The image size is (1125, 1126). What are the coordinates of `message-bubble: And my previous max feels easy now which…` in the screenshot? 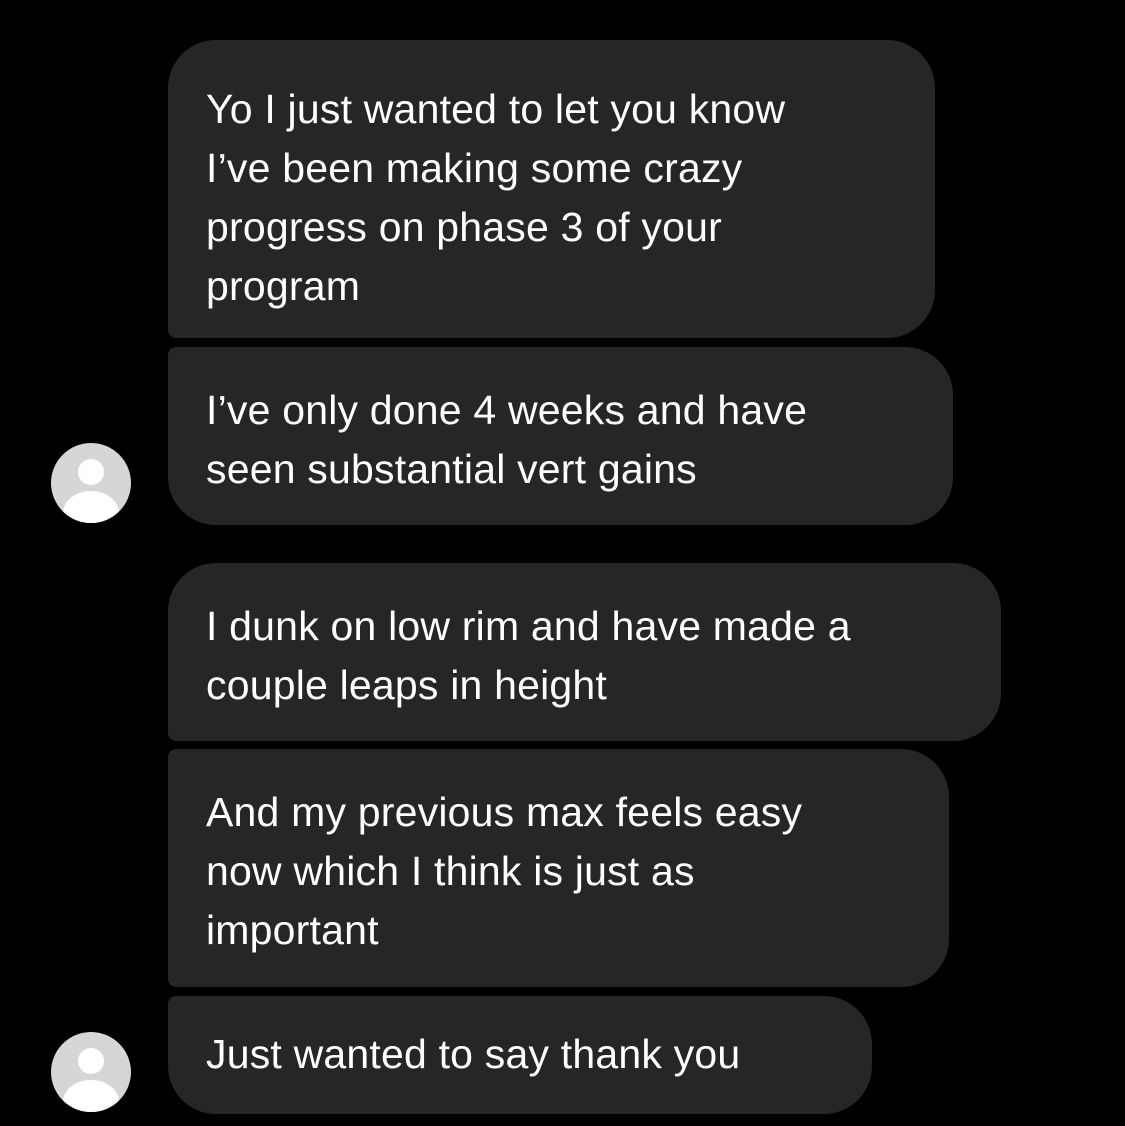 It's located at (558, 868).